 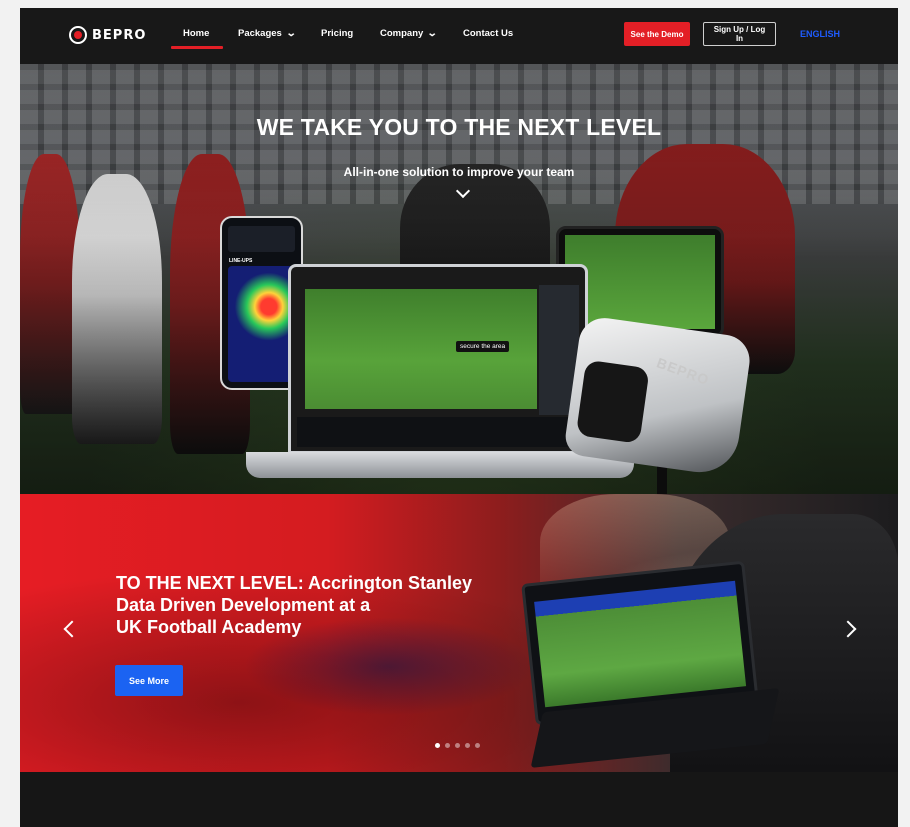 I want to click on nav-contact: Contact Us, so click(x=488, y=33).